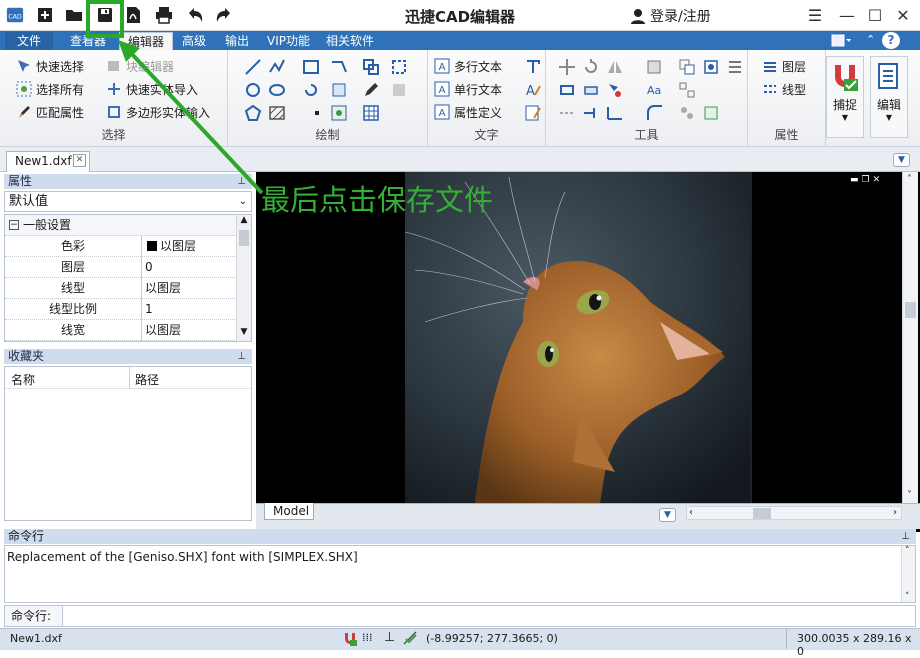 This screenshot has width=920, height=658. What do you see at coordinates (784, 66) in the screenshot?
I see `layers-button: 图层` at bounding box center [784, 66].